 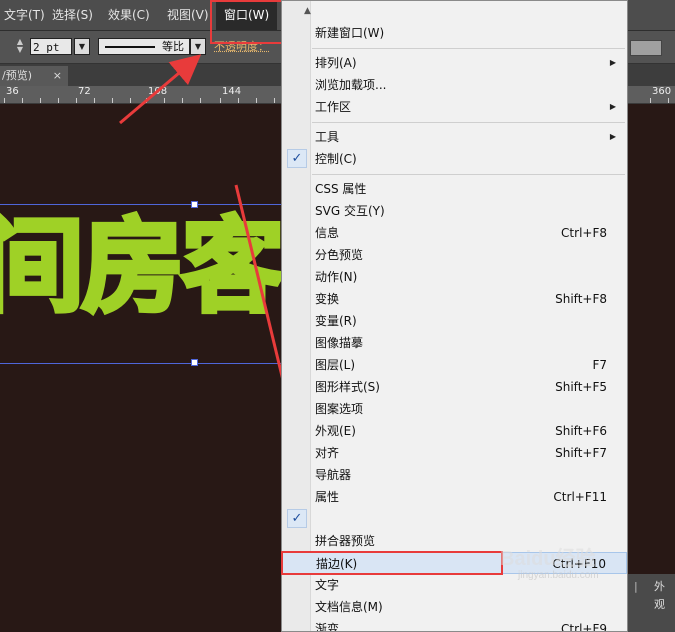 I want to click on menu-item: ✓, so click(x=454, y=519).